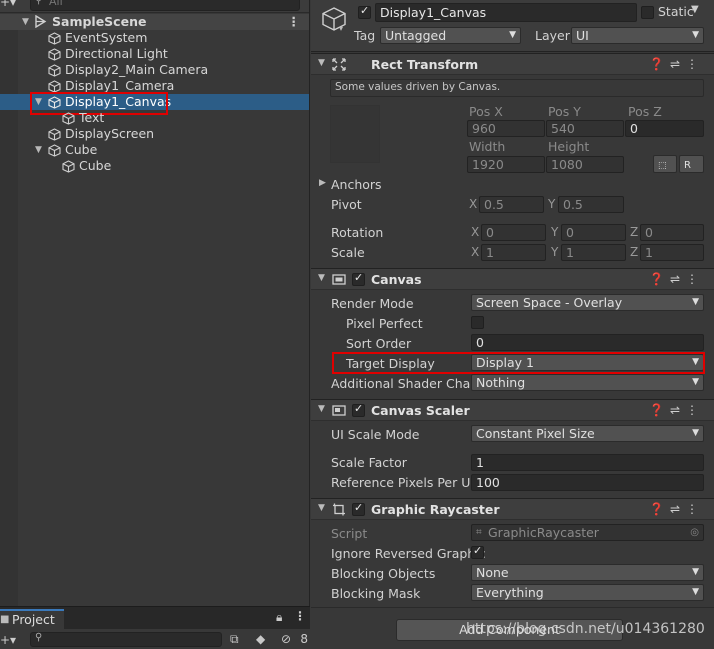 Image resolution: width=714 pixels, height=649 pixels. Describe the element at coordinates (384, 323) in the screenshot. I see `pixel-perfect-label: Pixel Perfect` at that location.